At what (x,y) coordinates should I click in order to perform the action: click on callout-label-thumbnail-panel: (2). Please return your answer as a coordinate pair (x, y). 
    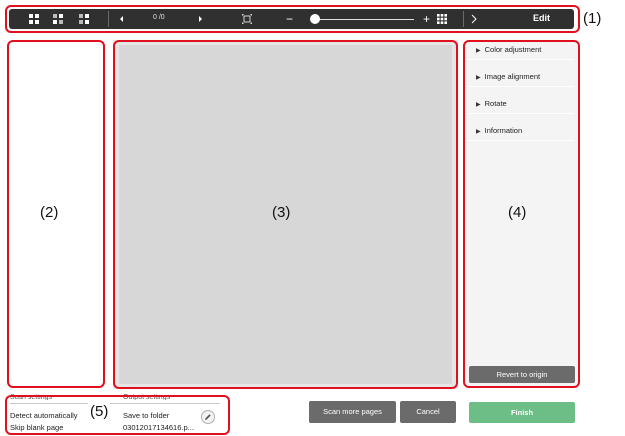
    Looking at the image, I should click on (49, 212).